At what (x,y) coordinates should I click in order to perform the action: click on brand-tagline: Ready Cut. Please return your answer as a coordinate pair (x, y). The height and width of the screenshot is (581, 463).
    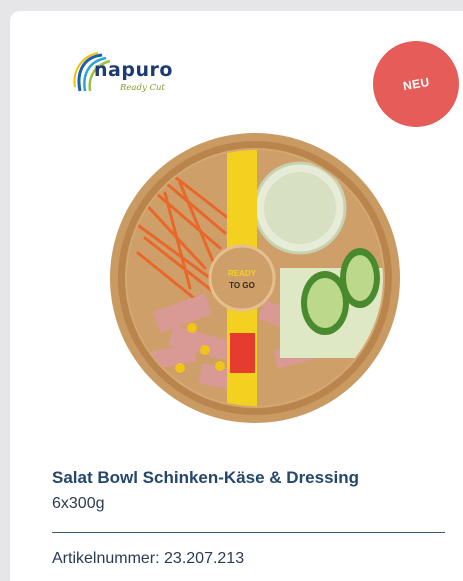
    Looking at the image, I should click on (142, 88).